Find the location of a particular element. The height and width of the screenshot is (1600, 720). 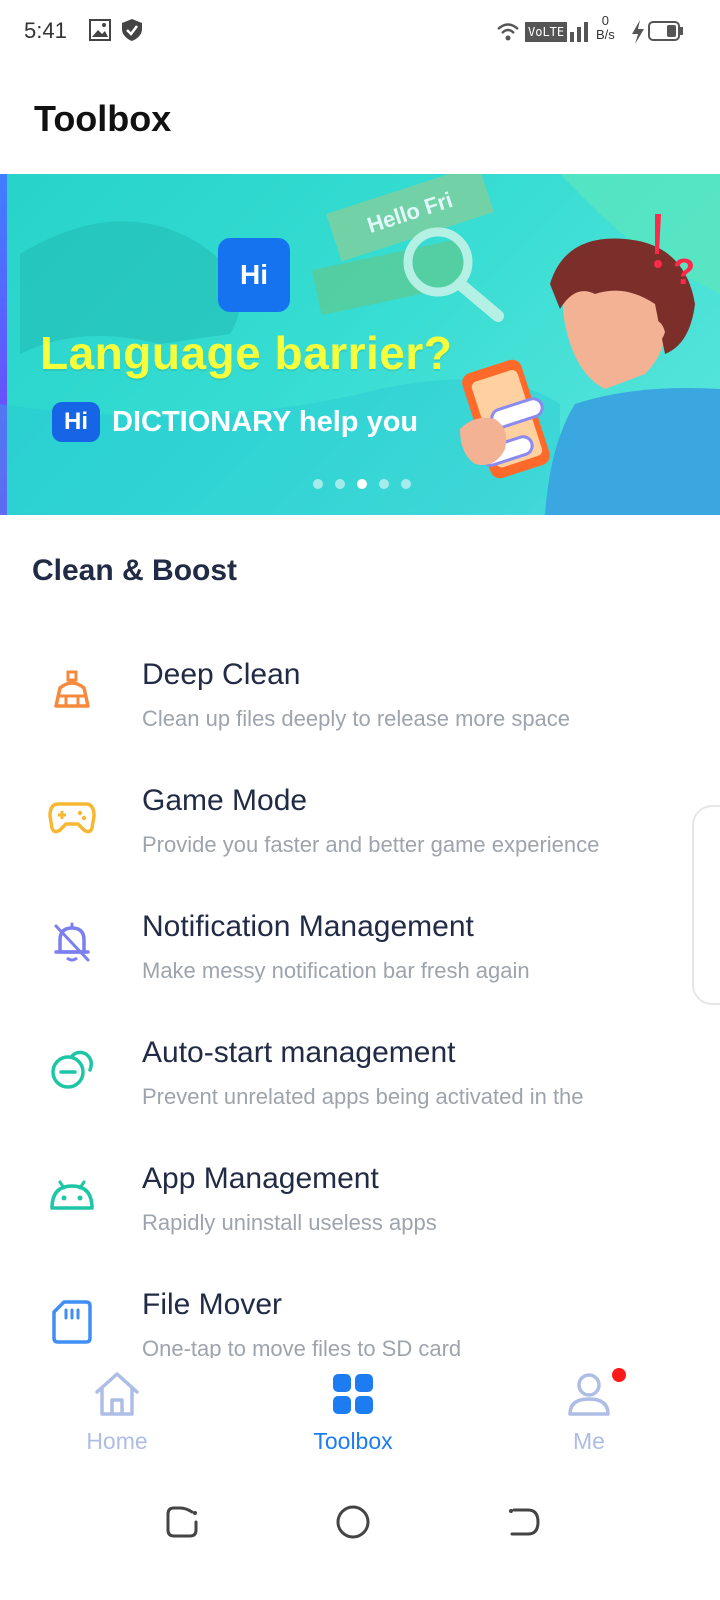

hi-app-logo-text: Hi is located at coordinates (254, 274).